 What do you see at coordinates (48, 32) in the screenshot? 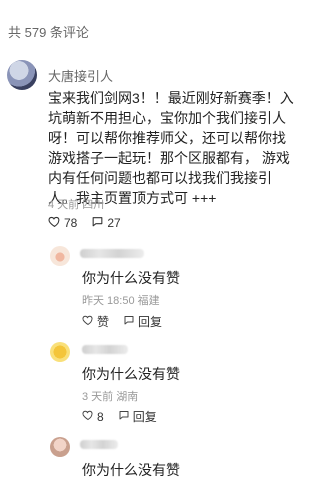
I see `comment-count: 共 579 条评论` at bounding box center [48, 32].